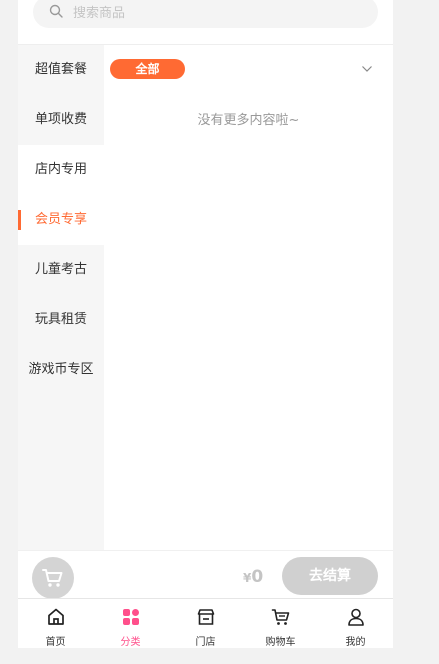  I want to click on sidebar-item-game-coins: 游戏币专区, so click(61, 370).